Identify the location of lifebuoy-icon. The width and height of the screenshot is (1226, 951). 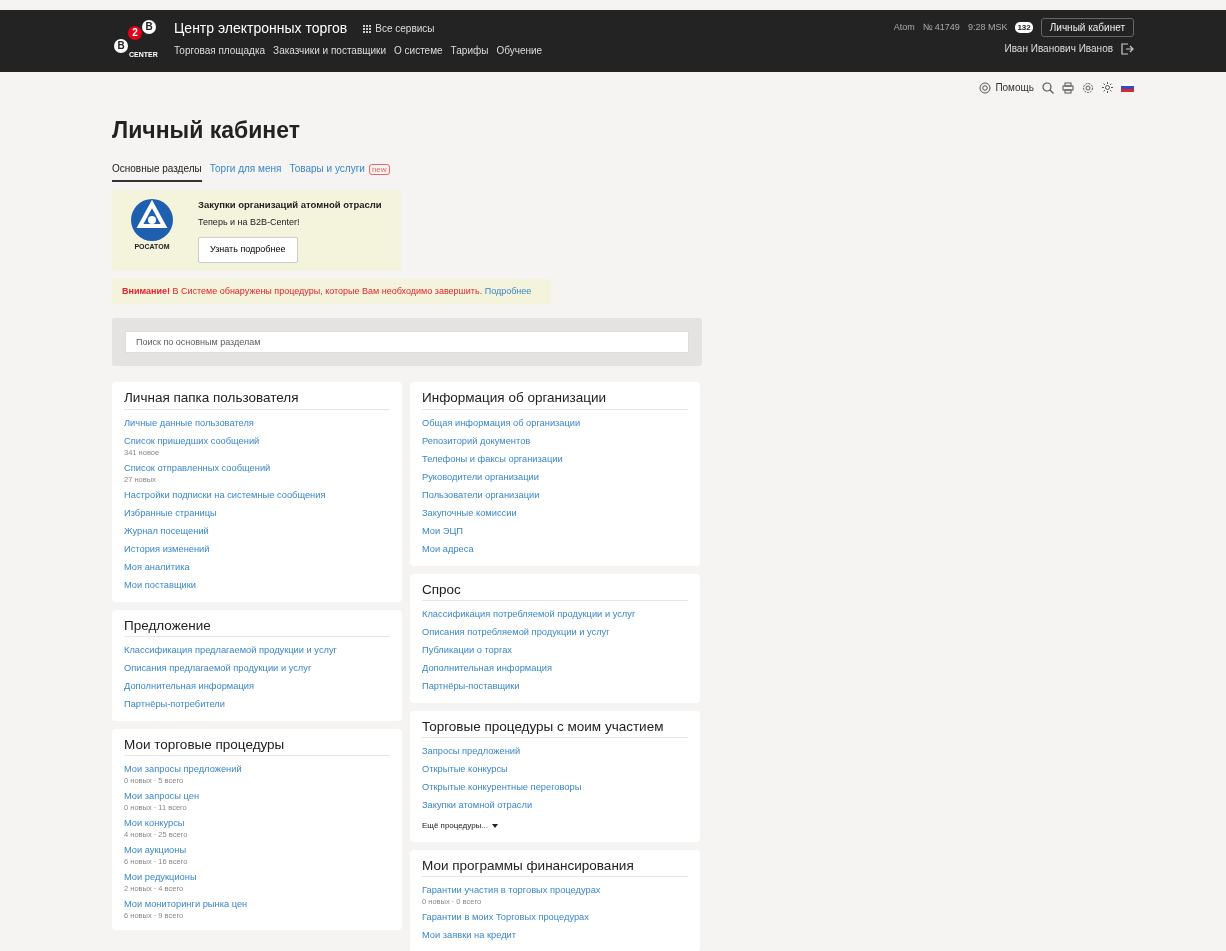
(985, 87).